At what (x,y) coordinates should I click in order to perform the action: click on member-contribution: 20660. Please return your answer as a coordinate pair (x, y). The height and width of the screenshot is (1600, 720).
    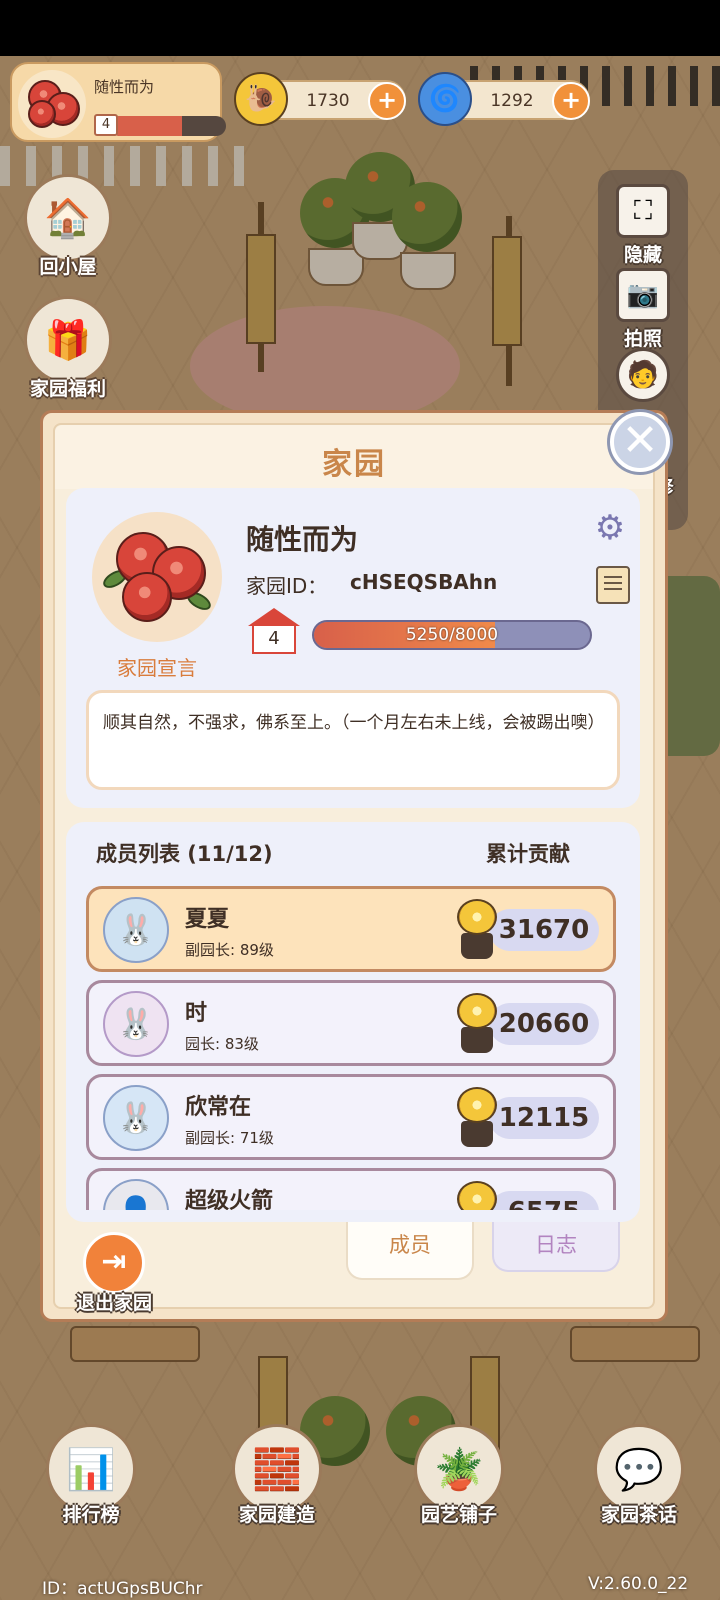
    Looking at the image, I should click on (544, 1024).